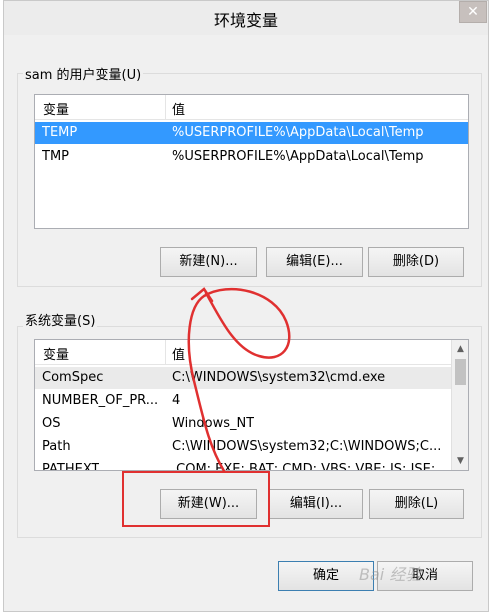 The height and width of the screenshot is (614, 493). Describe the element at coordinates (390, 574) in the screenshot. I see `watermark: Bai 经验` at that location.